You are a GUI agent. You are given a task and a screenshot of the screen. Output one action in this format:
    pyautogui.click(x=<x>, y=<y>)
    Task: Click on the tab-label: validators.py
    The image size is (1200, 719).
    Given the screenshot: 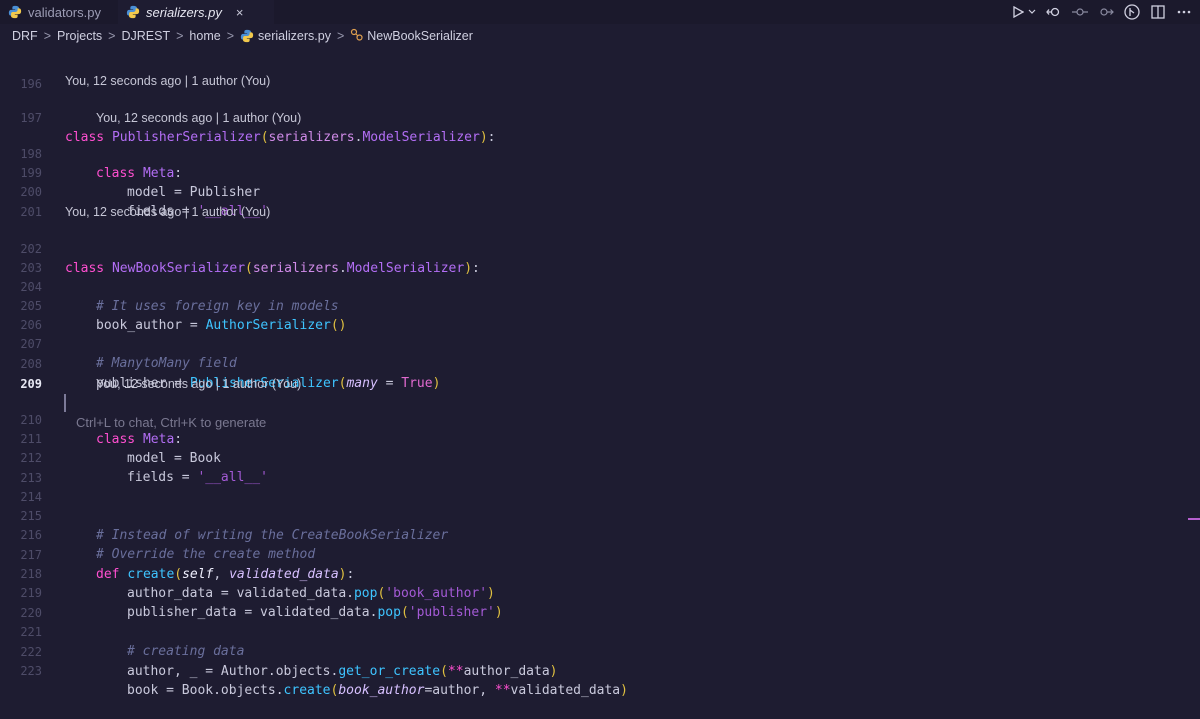 What is the action you would take?
    pyautogui.click(x=64, y=12)
    